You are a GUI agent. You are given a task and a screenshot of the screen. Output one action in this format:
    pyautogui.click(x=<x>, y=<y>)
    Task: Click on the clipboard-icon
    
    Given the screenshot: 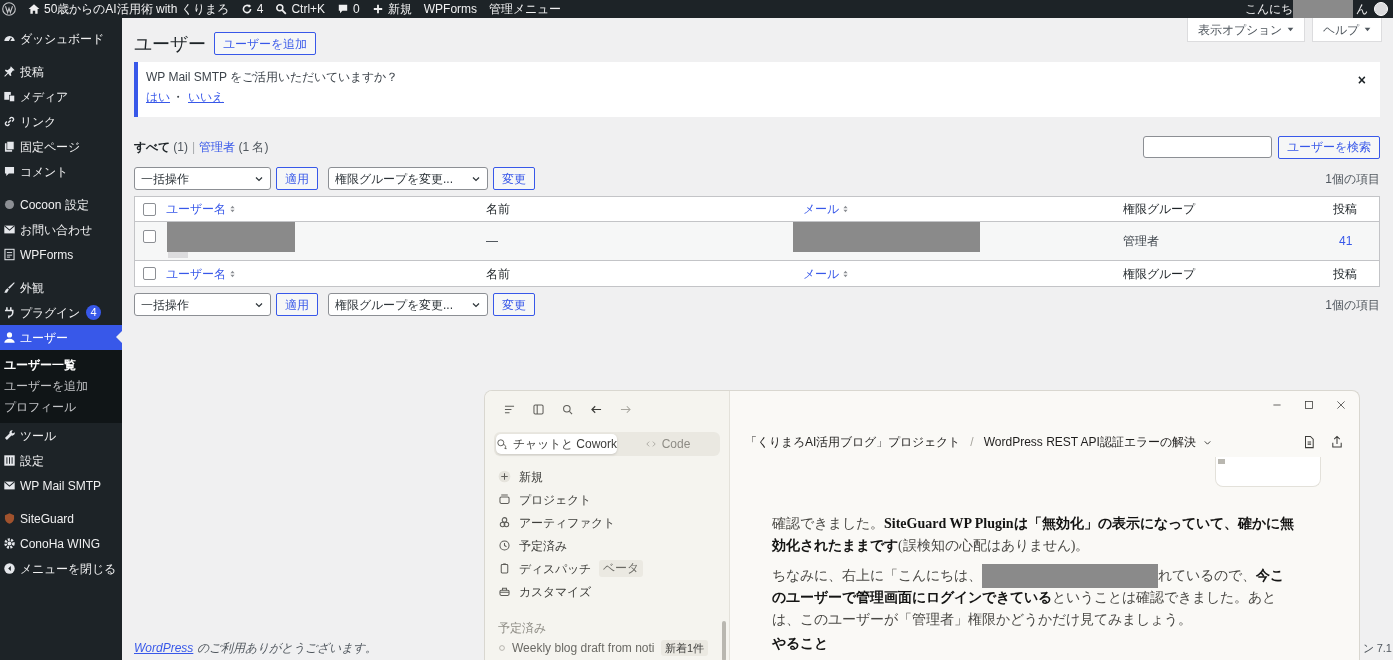 What is the action you would take?
    pyautogui.click(x=504, y=568)
    